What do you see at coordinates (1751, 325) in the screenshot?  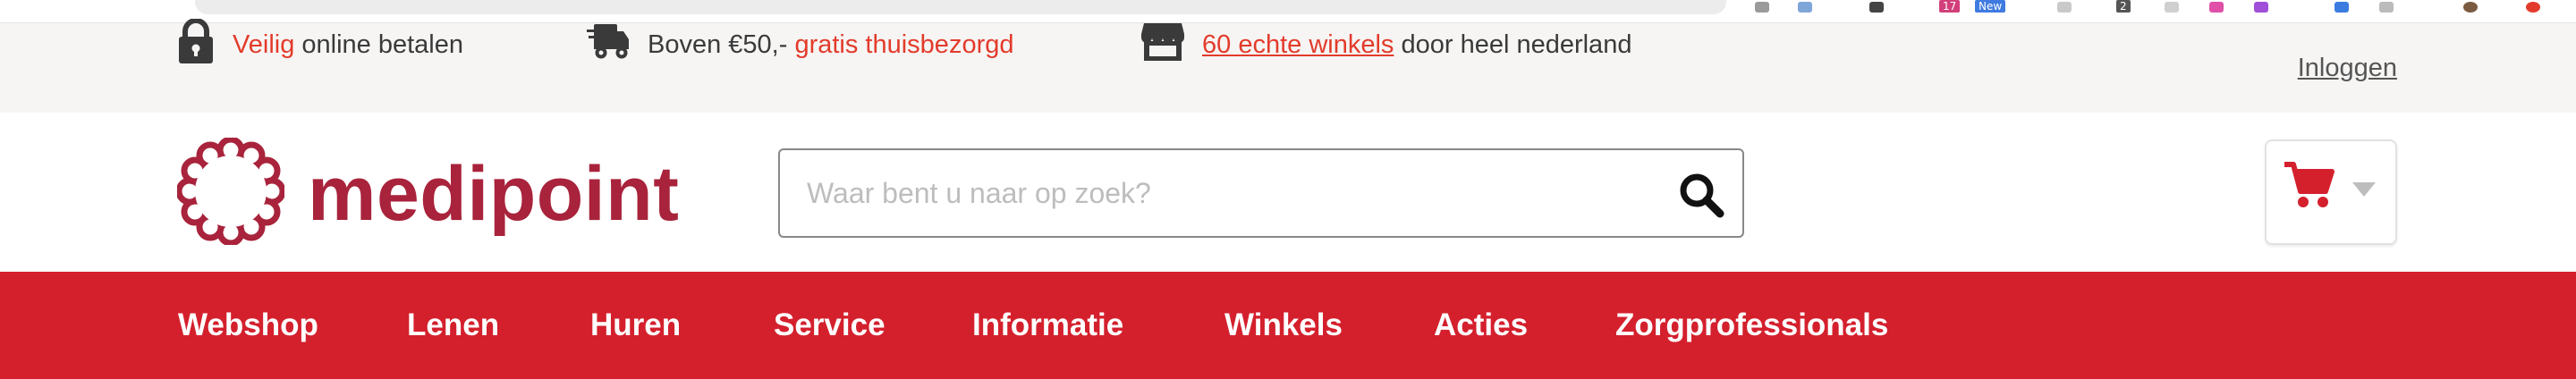 I see `nav-item-zorgprofessionals: Zorgprofessionals` at bounding box center [1751, 325].